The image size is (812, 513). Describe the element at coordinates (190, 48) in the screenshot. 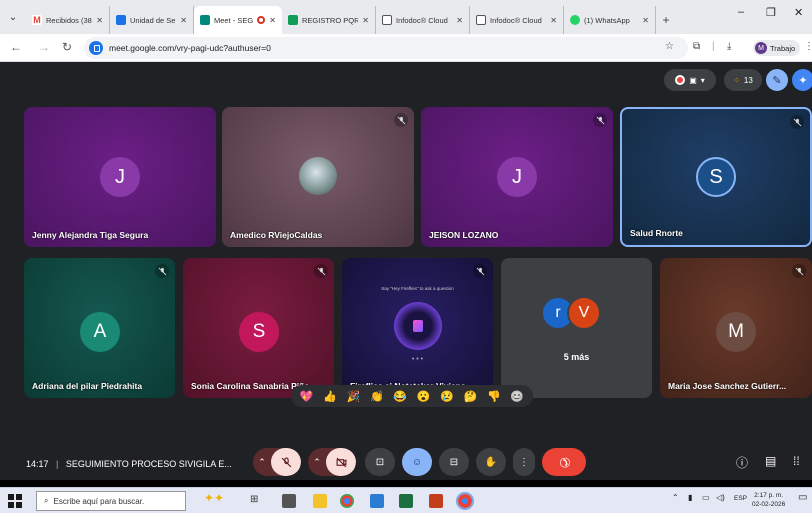

I see `url-text: meet.google.com/vry-pagi-udc?authuser=0` at that location.